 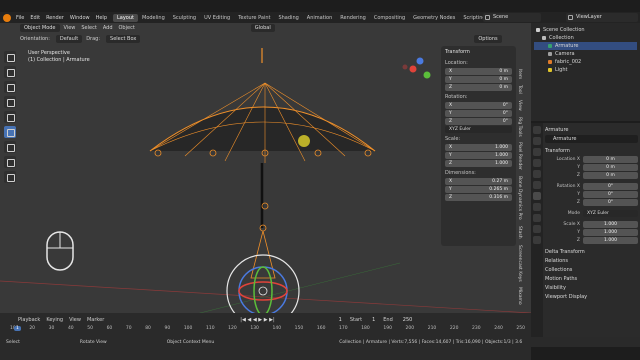 I want to click on tab-rendering: Rendering, so click(x=353, y=18).